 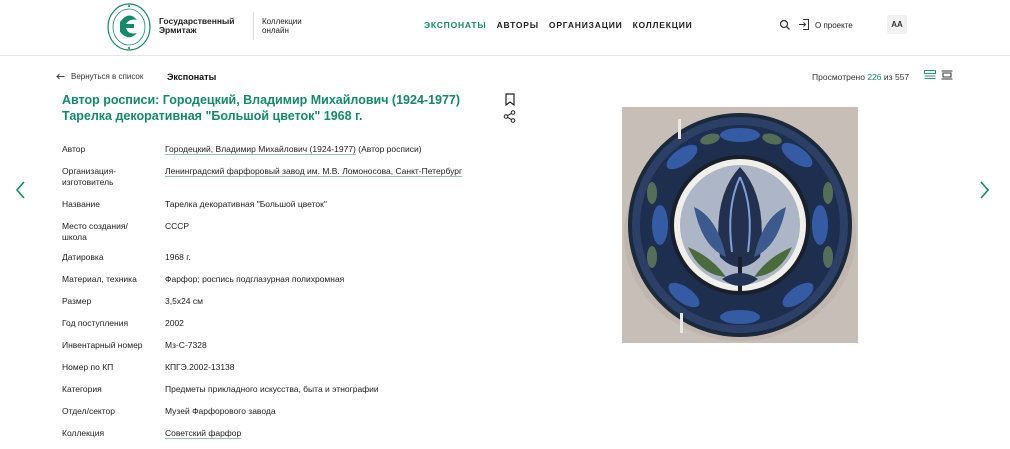 What do you see at coordinates (107, 76) in the screenshot?
I see `back-label: Вернуться в список` at bounding box center [107, 76].